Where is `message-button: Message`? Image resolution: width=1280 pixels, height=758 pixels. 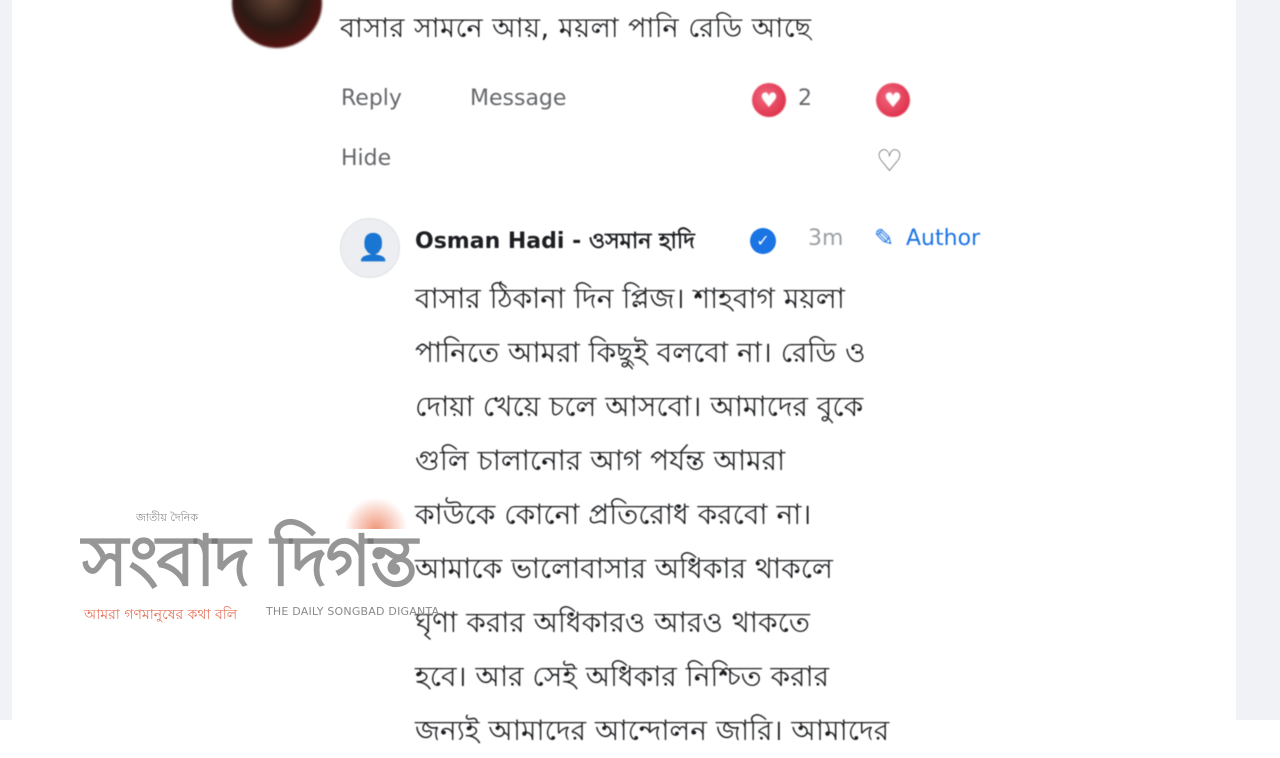
message-button: Message is located at coordinates (518, 98).